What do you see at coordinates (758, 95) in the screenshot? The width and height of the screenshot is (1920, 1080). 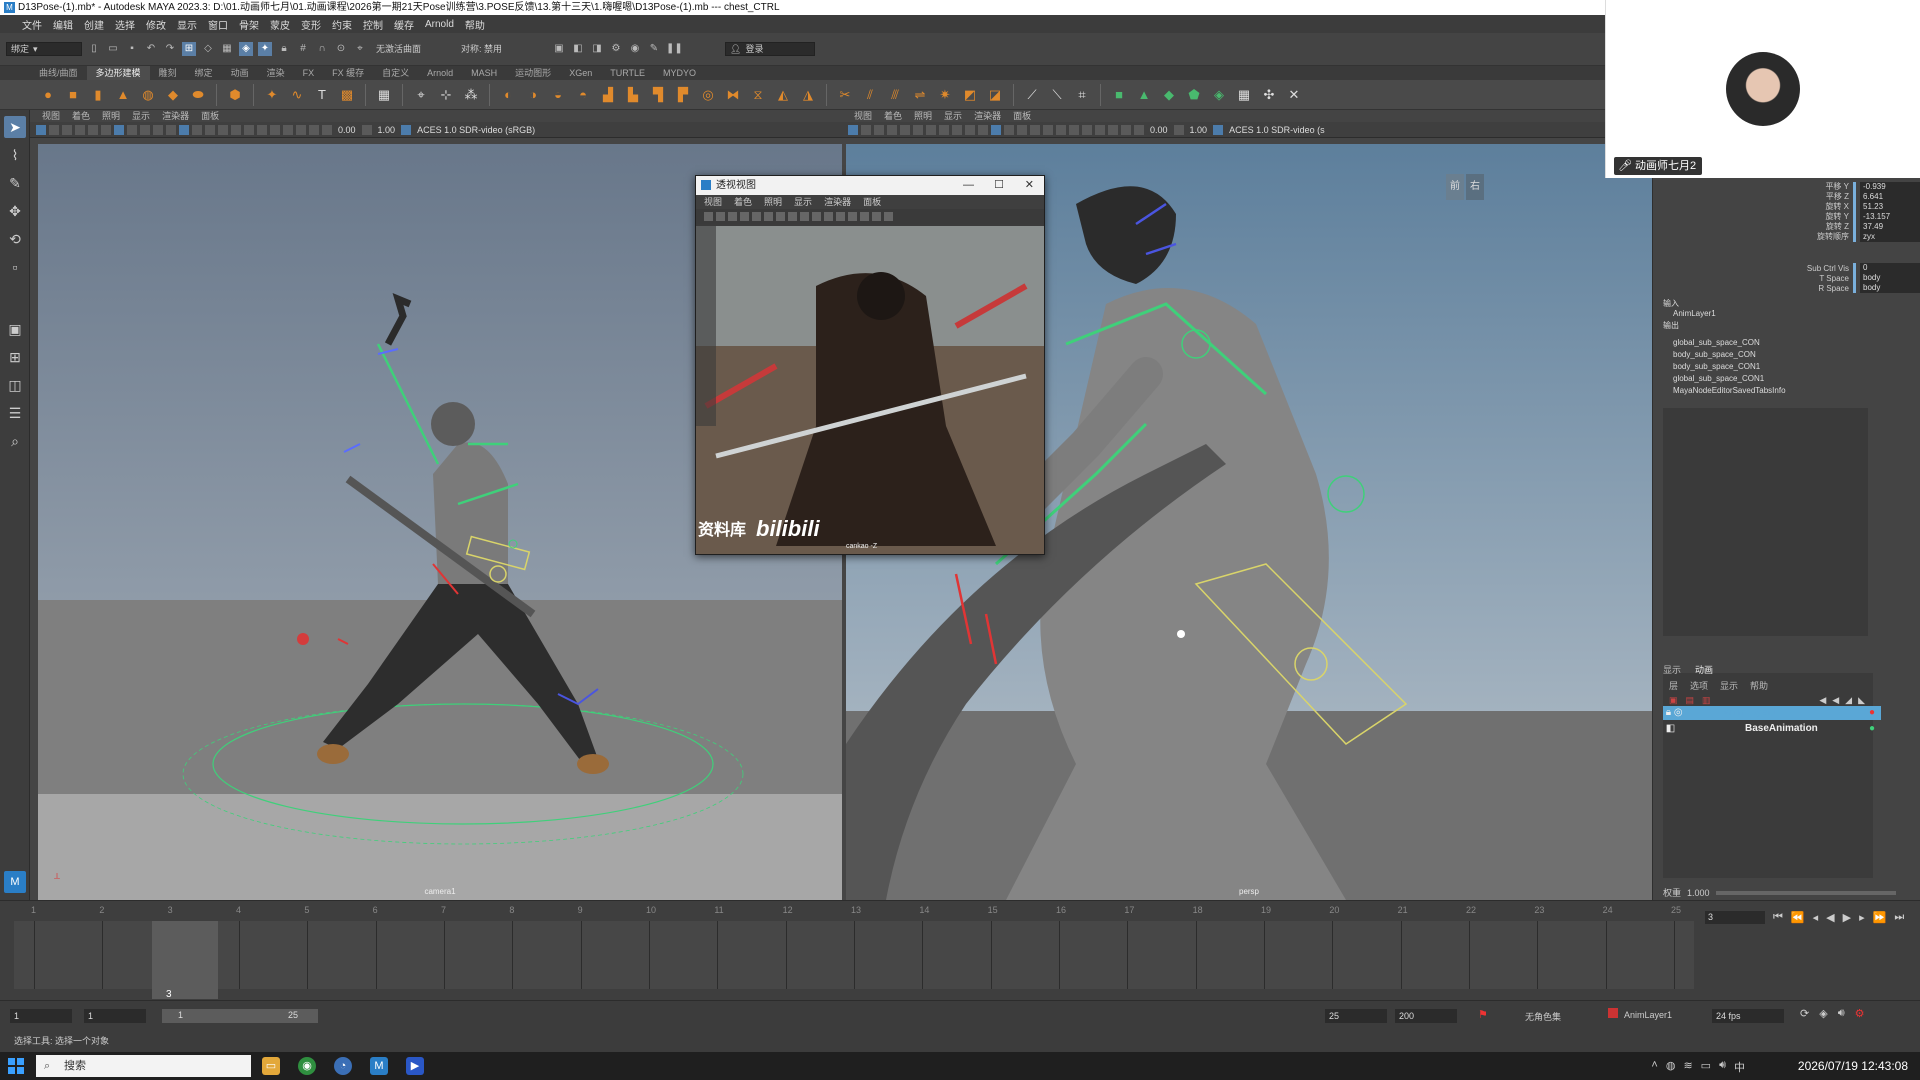 I see `reduce-icon: ⧖` at bounding box center [758, 95].